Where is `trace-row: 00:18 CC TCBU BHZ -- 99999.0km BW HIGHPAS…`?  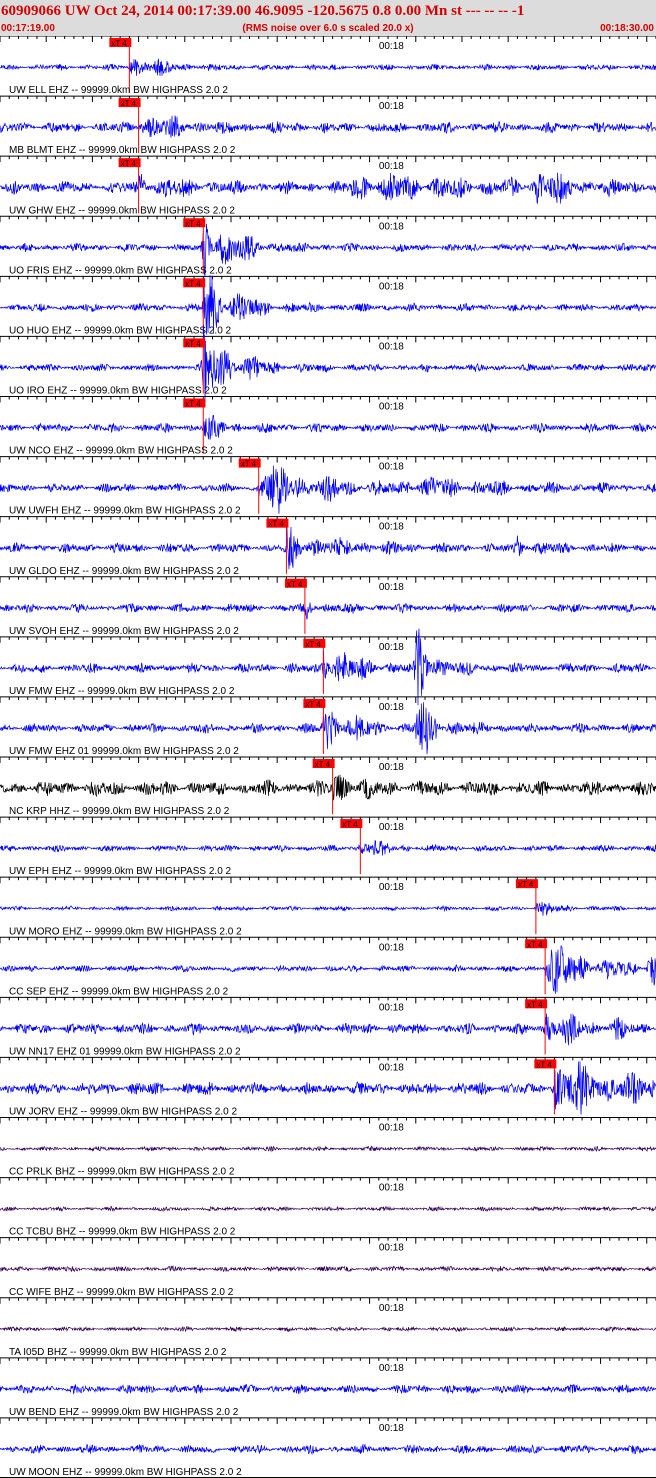 trace-row: 00:18 CC TCBU BHZ -- 99999.0km BW HIGHPAS… is located at coordinates (328, 1207).